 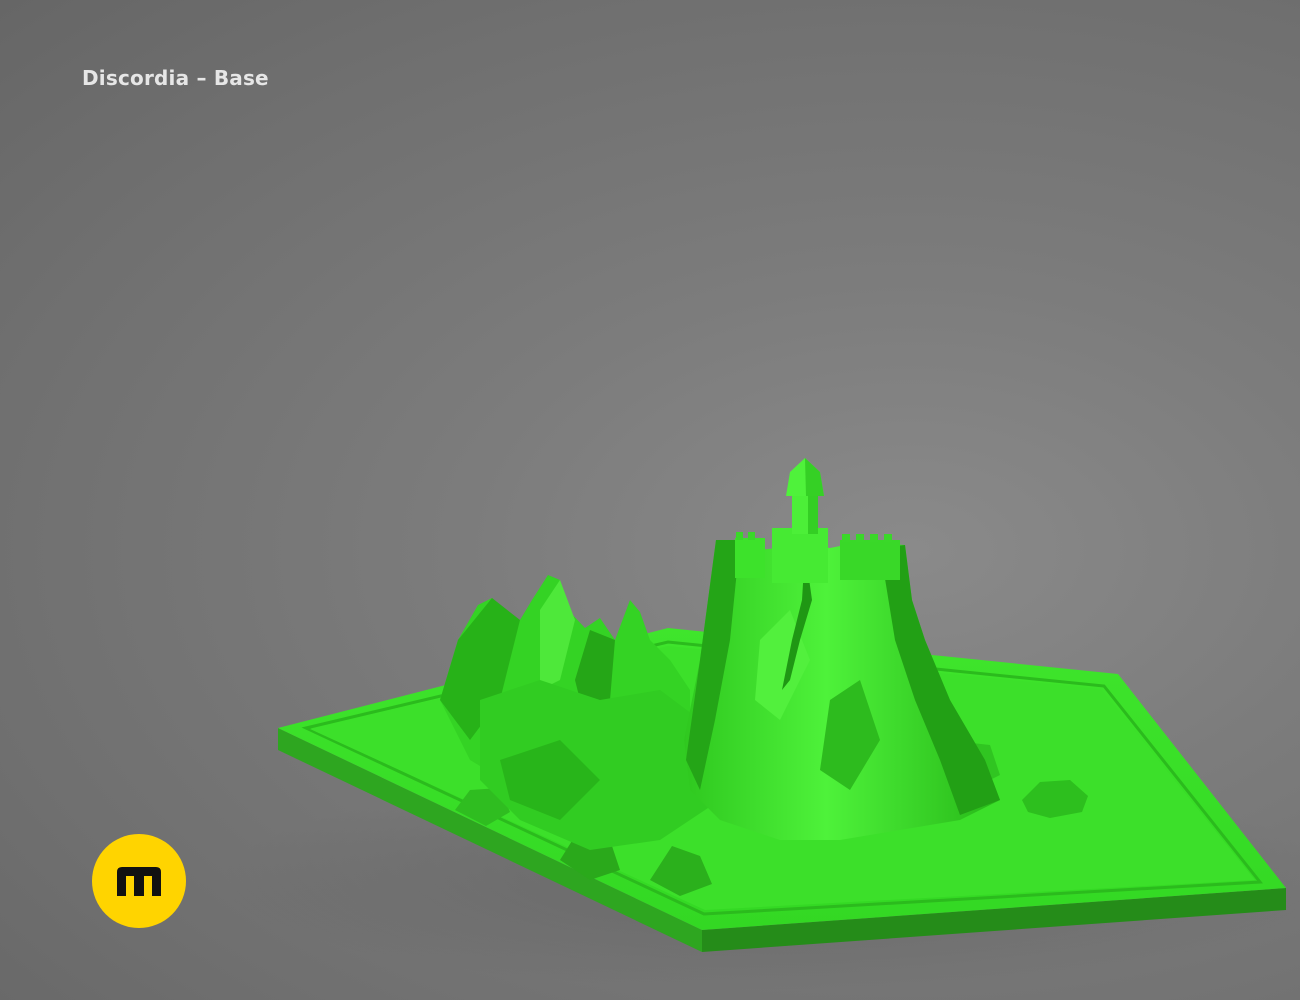 I want to click on castle-wall-left, so click(x=750, y=558).